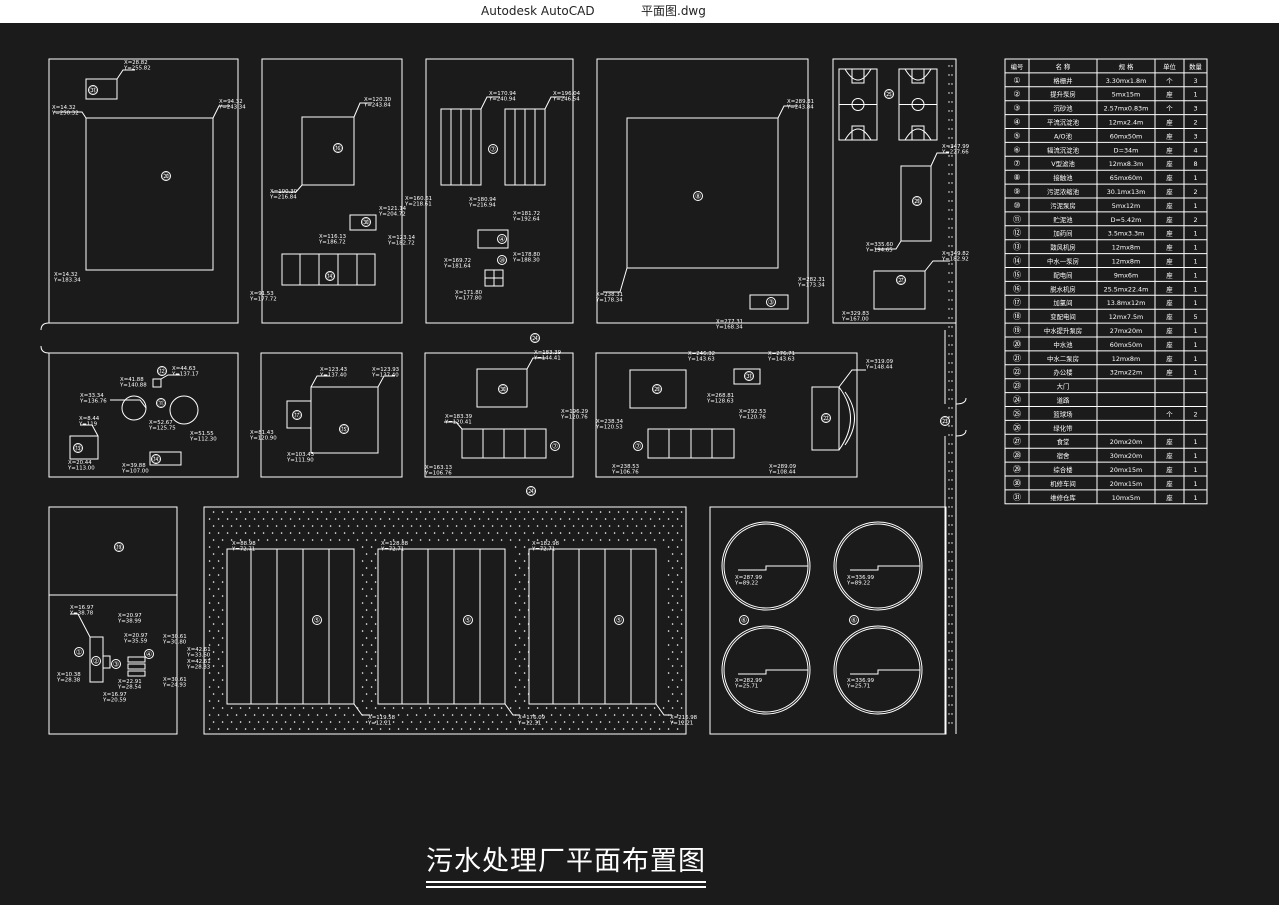  I want to click on table-index: ②, so click(1016, 94).